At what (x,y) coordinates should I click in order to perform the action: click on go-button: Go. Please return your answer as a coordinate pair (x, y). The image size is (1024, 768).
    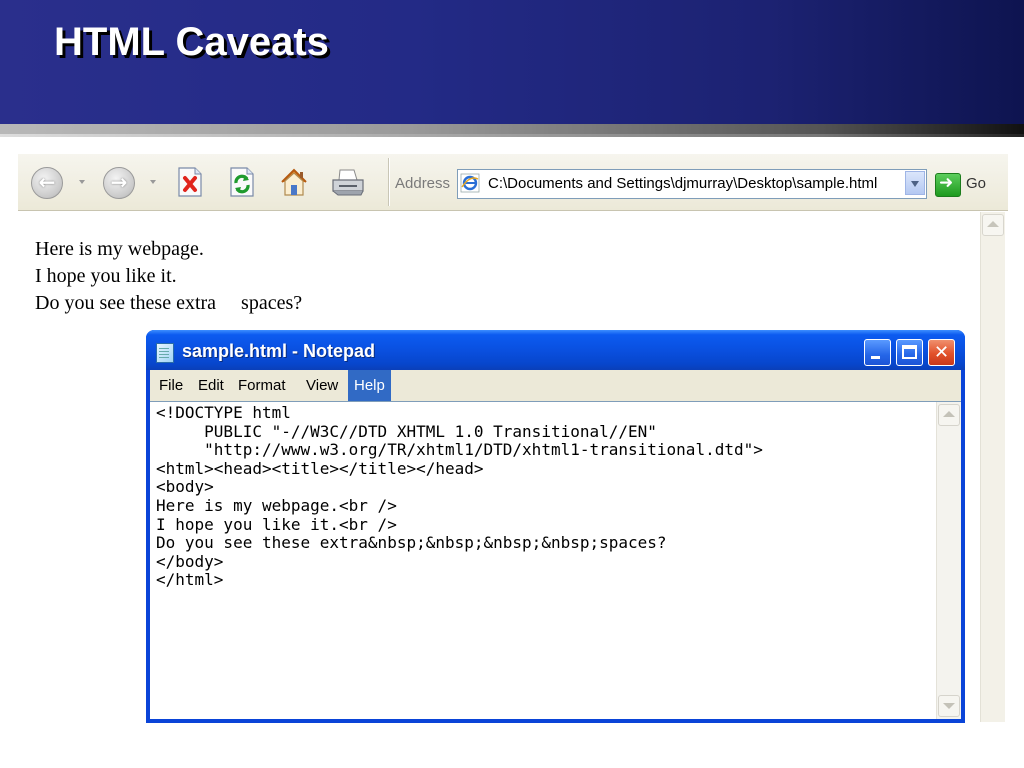
    Looking at the image, I should click on (976, 183).